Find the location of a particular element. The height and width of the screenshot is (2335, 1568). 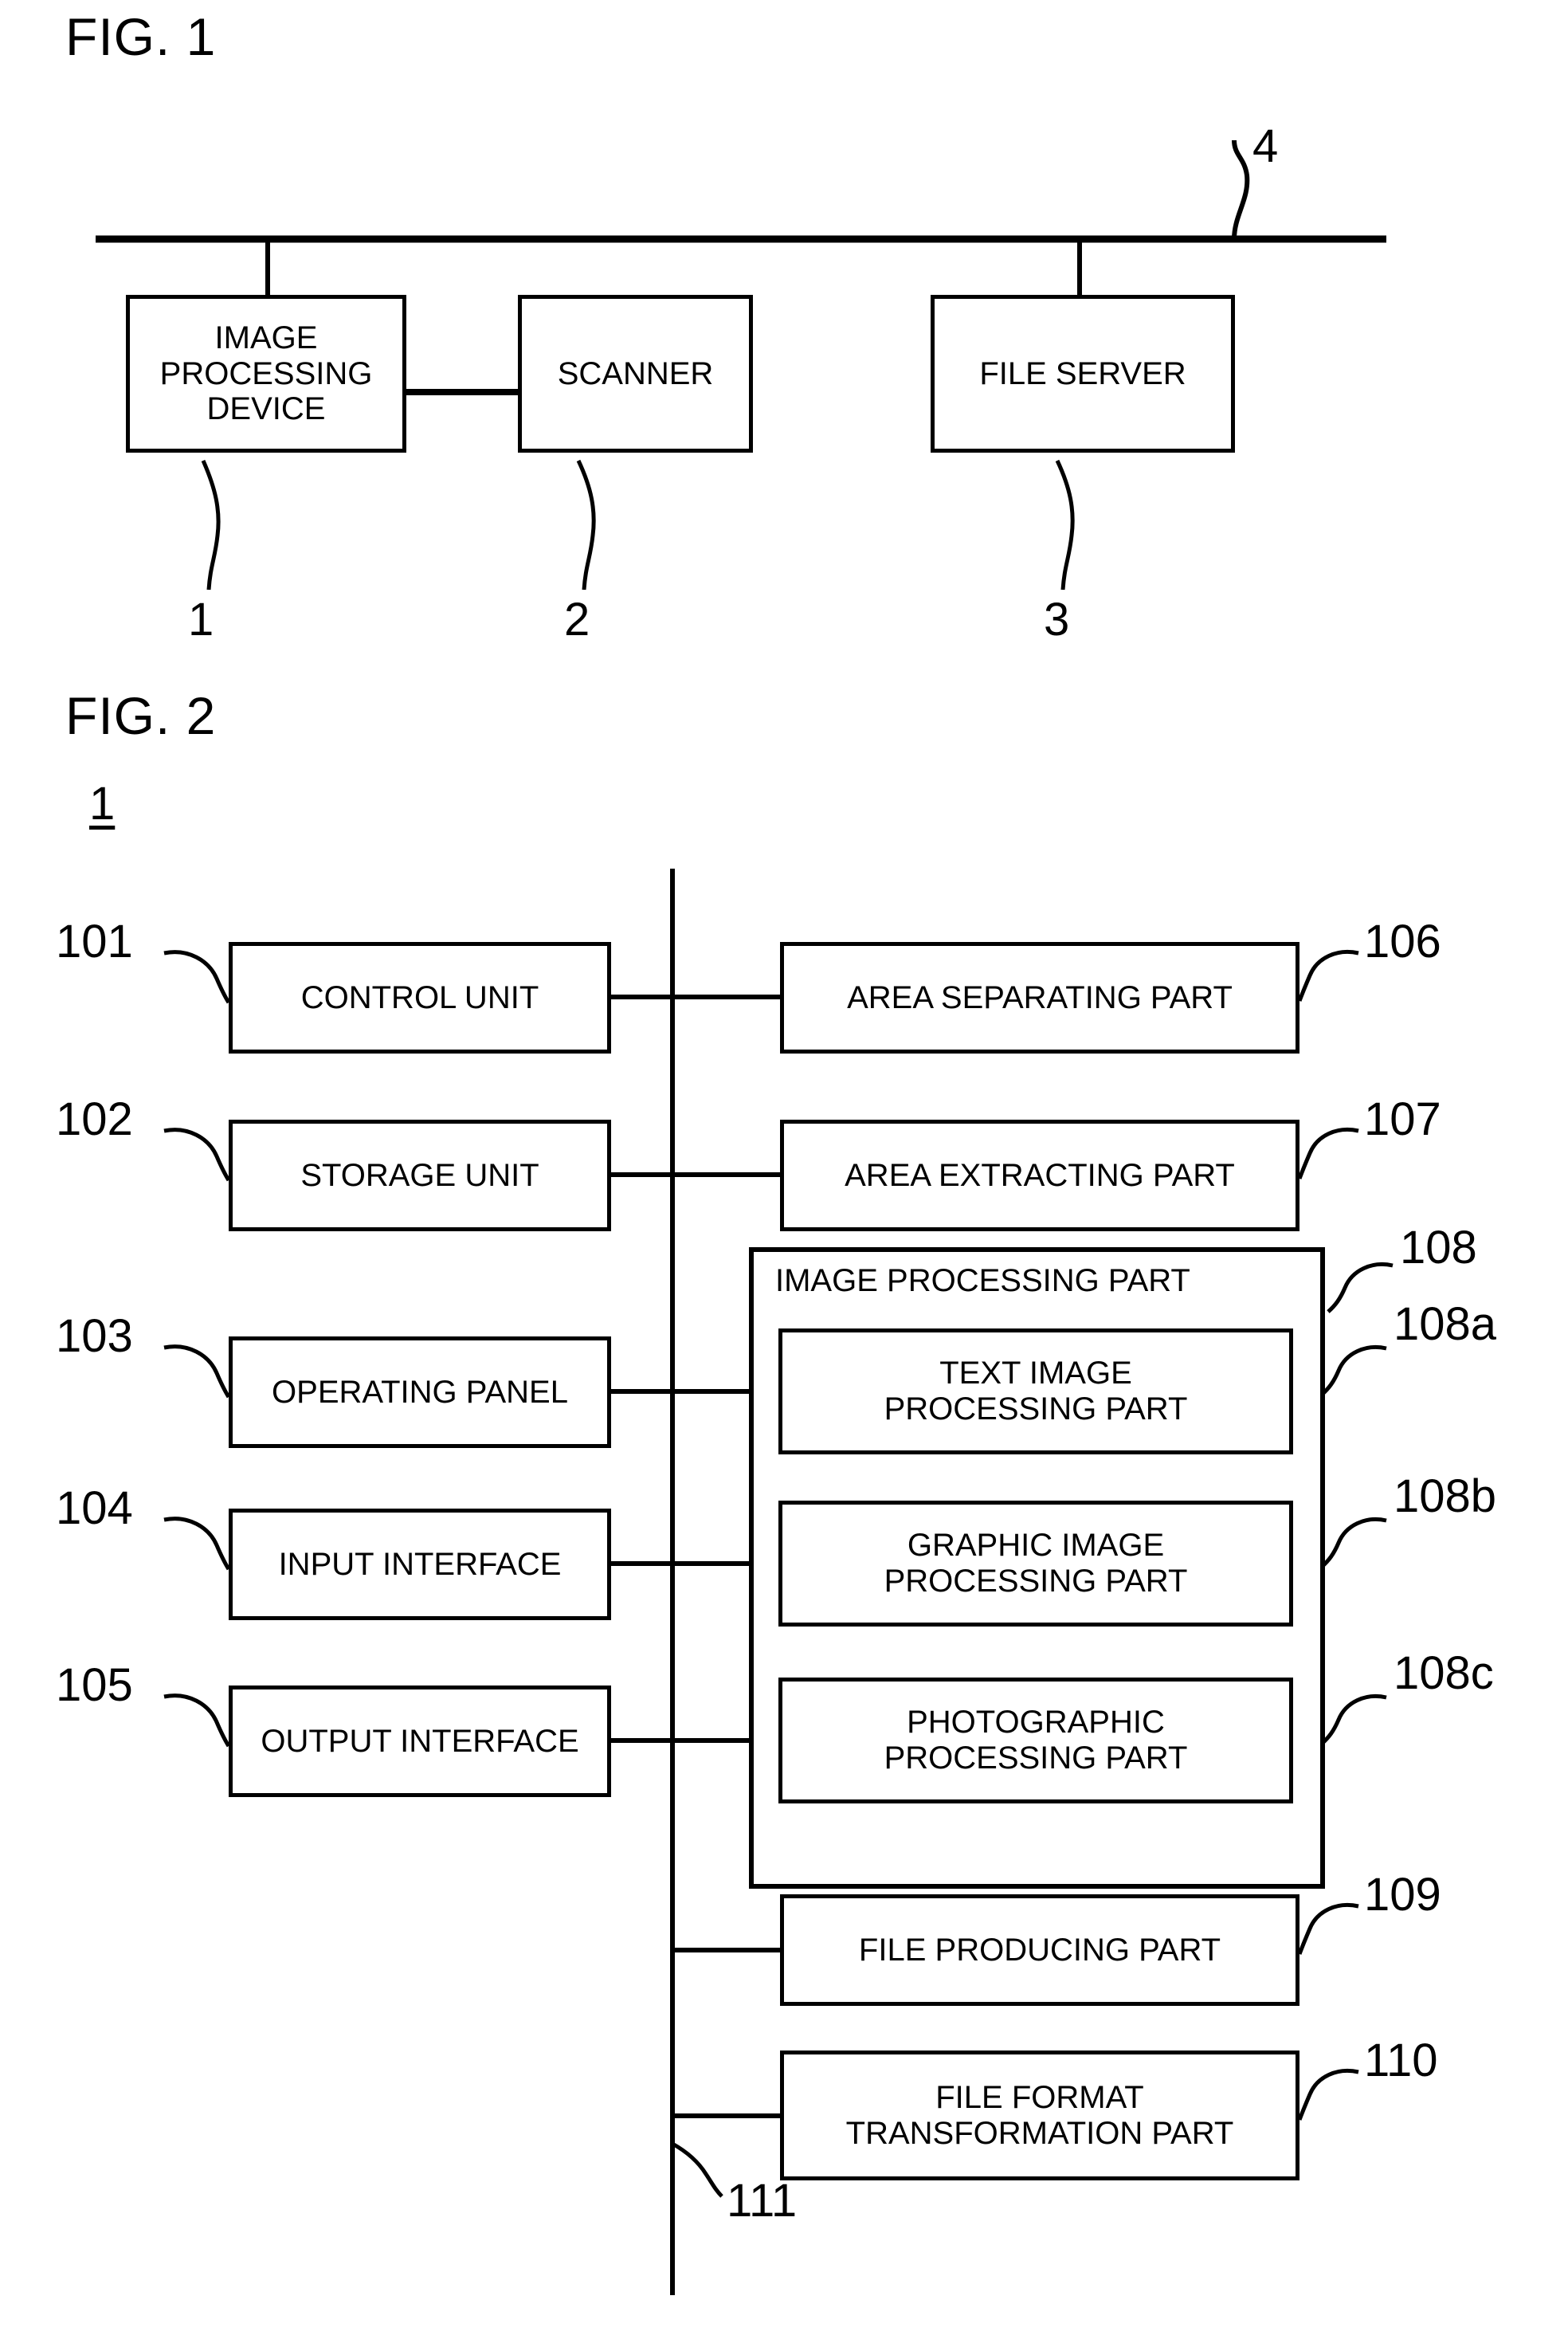

fig2-ref-103: 103 is located at coordinates (94, 1336).